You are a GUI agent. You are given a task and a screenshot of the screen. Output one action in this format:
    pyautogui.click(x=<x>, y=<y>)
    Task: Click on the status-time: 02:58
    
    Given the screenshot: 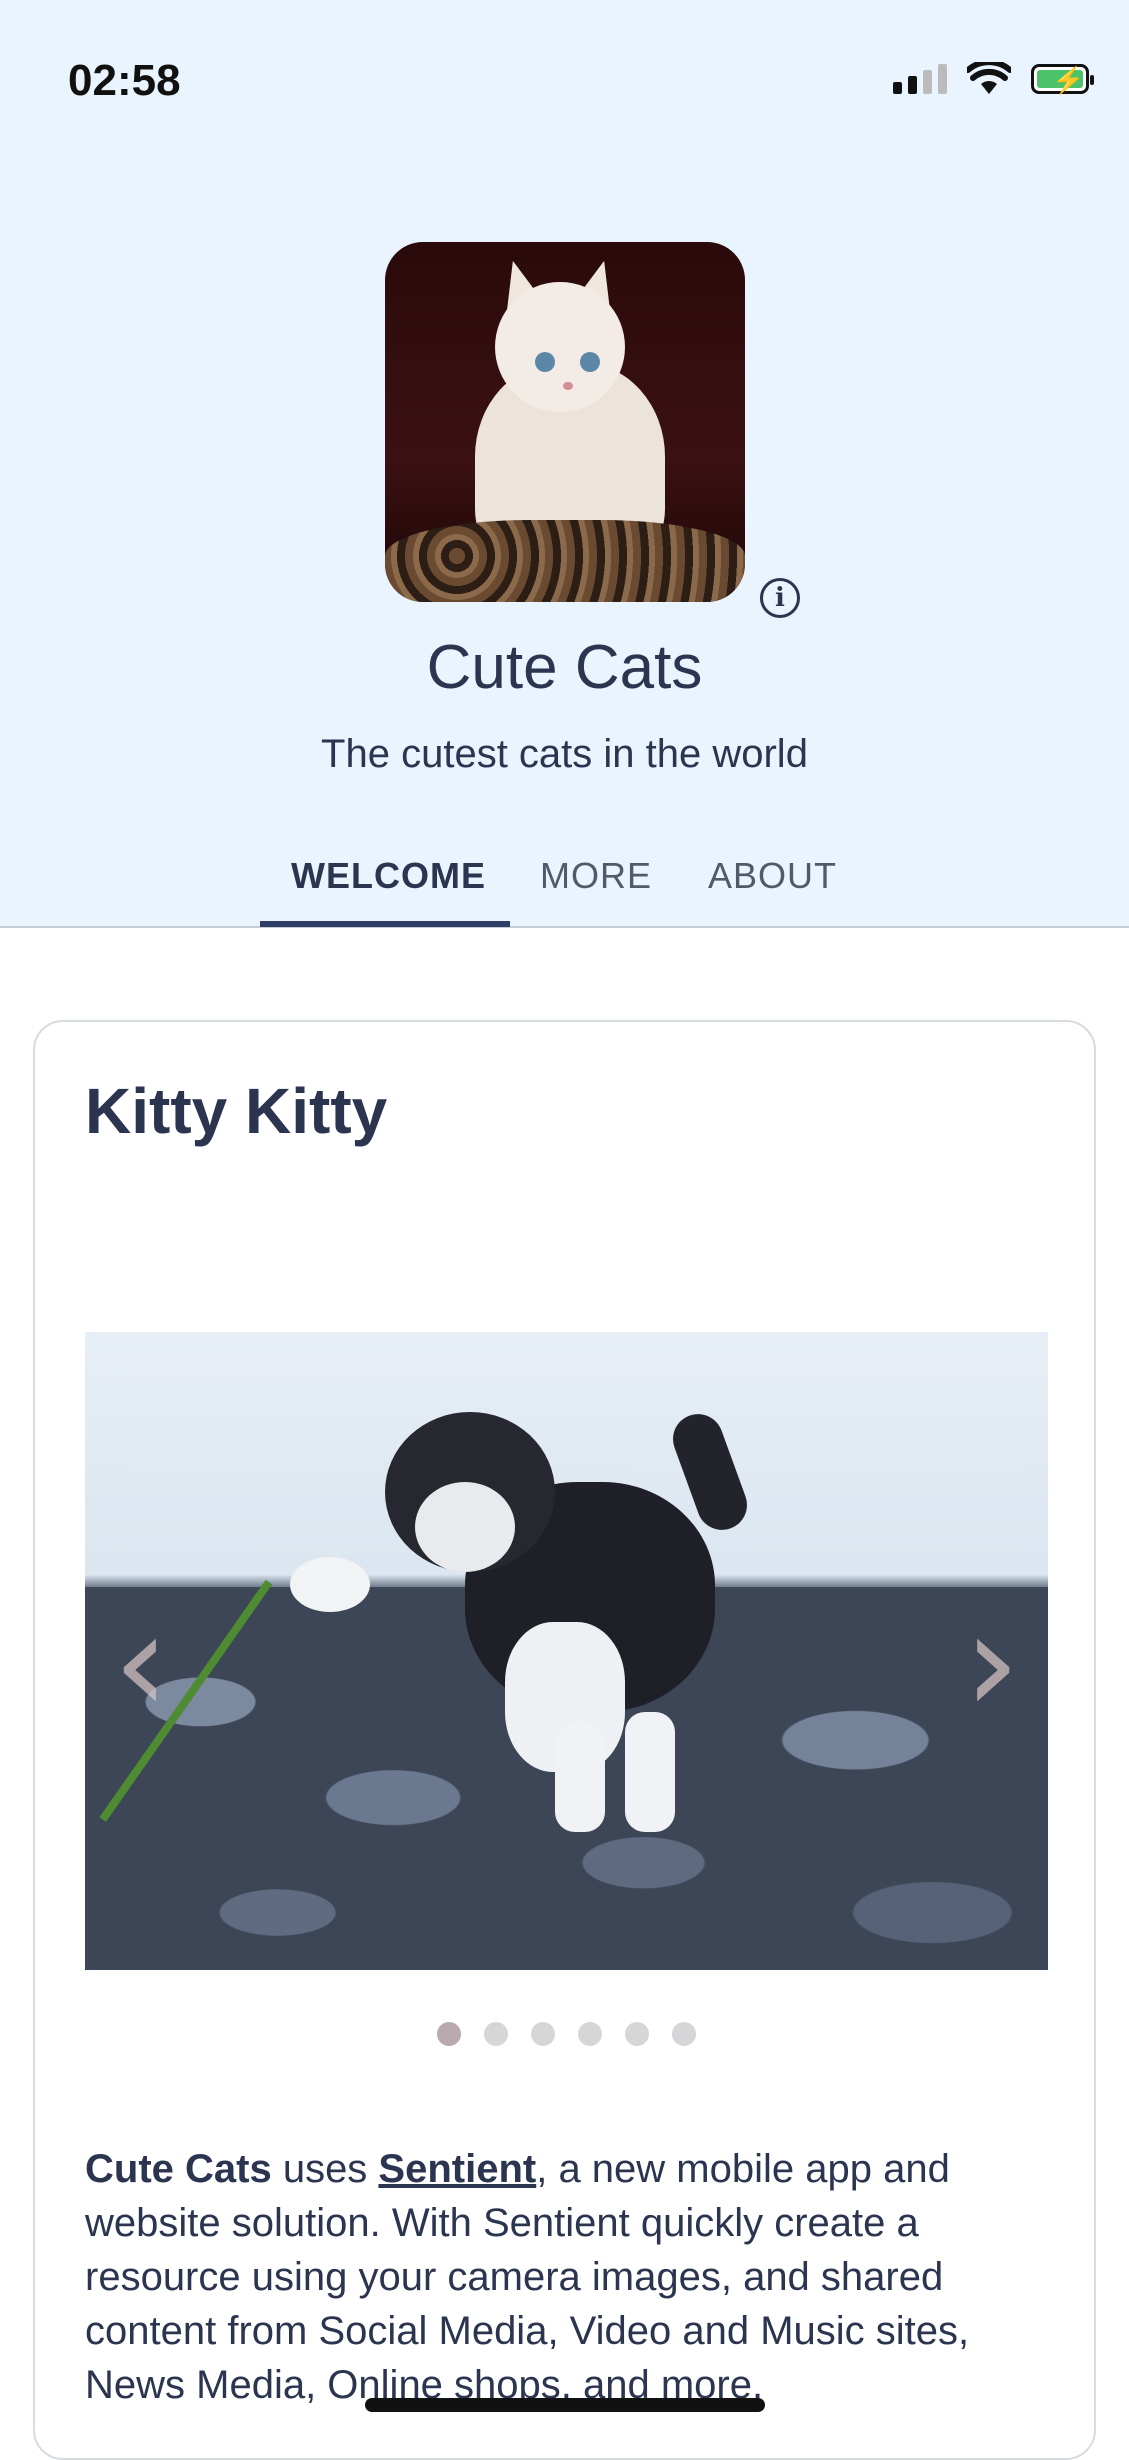 What is the action you would take?
    pyautogui.click(x=124, y=80)
    